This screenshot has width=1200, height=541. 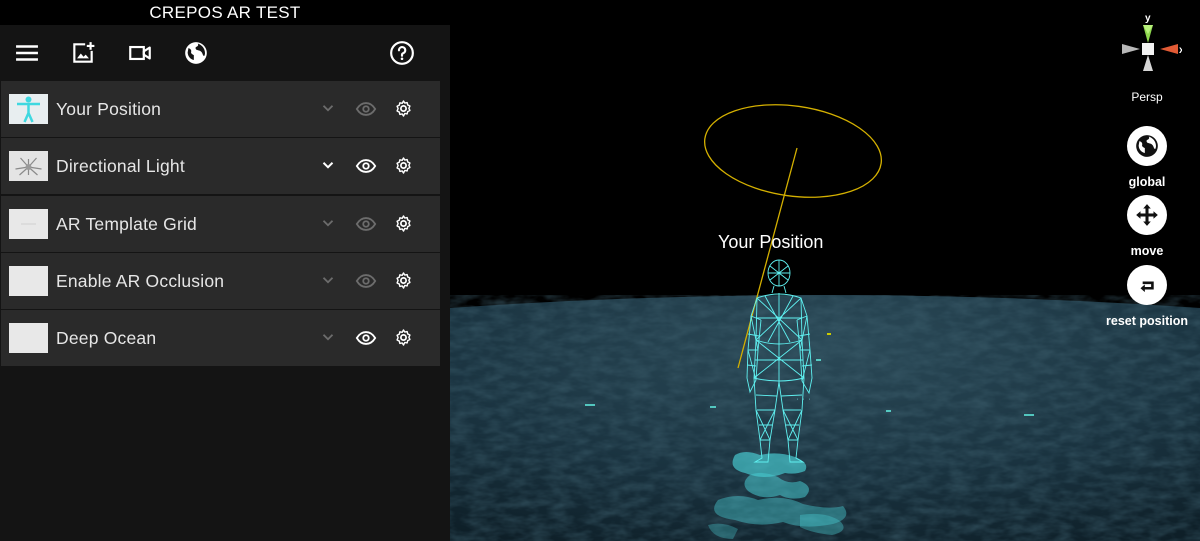 I want to click on layer-name: Directional Light, so click(x=120, y=166).